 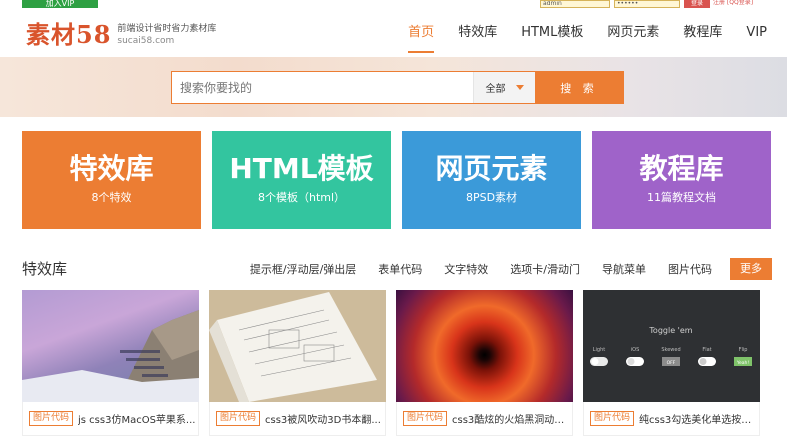 What do you see at coordinates (69, 34) in the screenshot?
I see `logo-mark: 素材58` at bounding box center [69, 34].